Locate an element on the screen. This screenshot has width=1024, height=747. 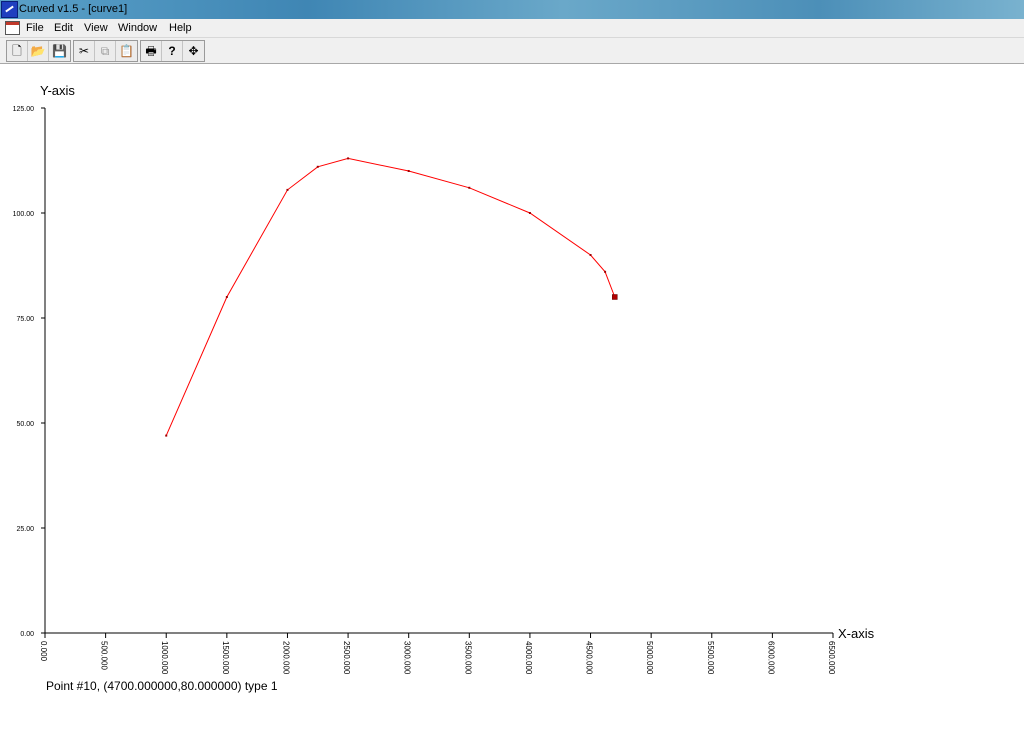
x-tick-label: 4500.000 is located at coordinates (589, 657).